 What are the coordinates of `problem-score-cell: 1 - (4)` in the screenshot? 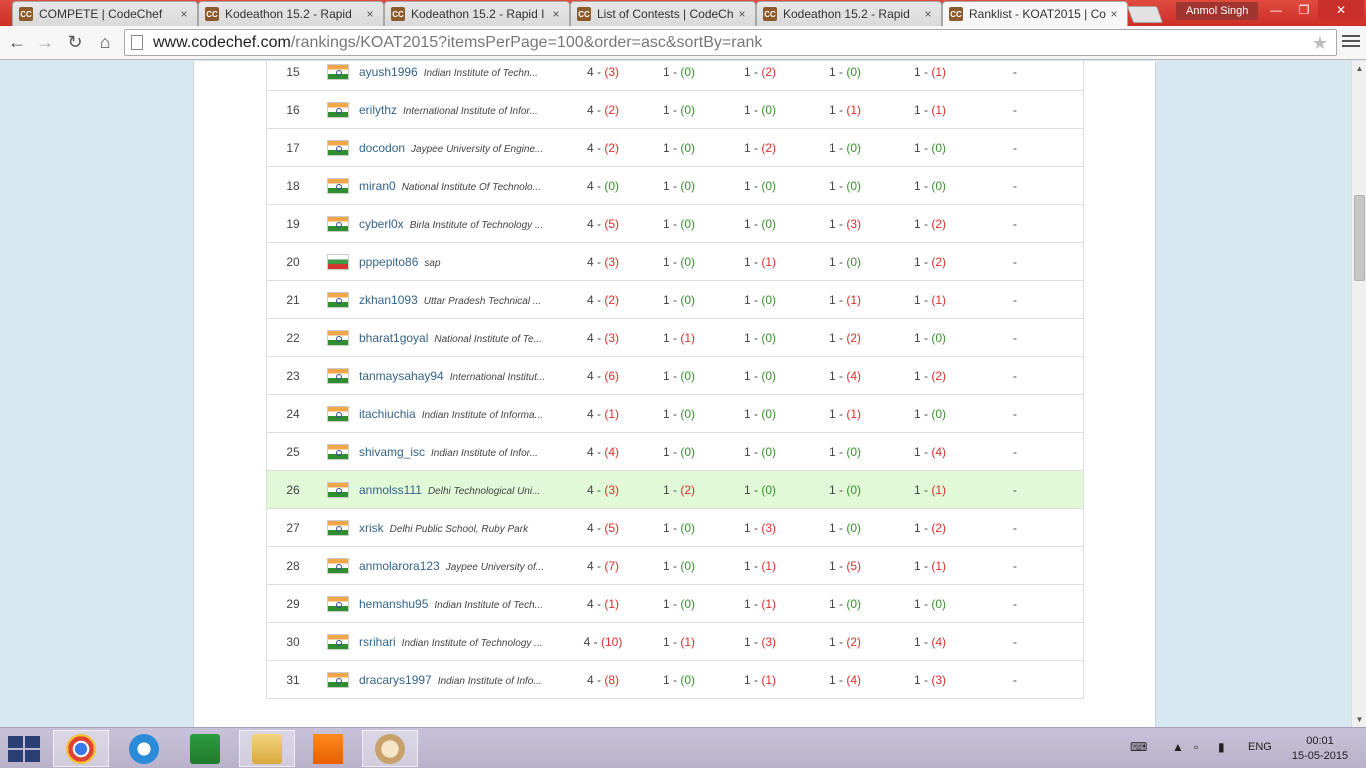 It's located at (930, 452).